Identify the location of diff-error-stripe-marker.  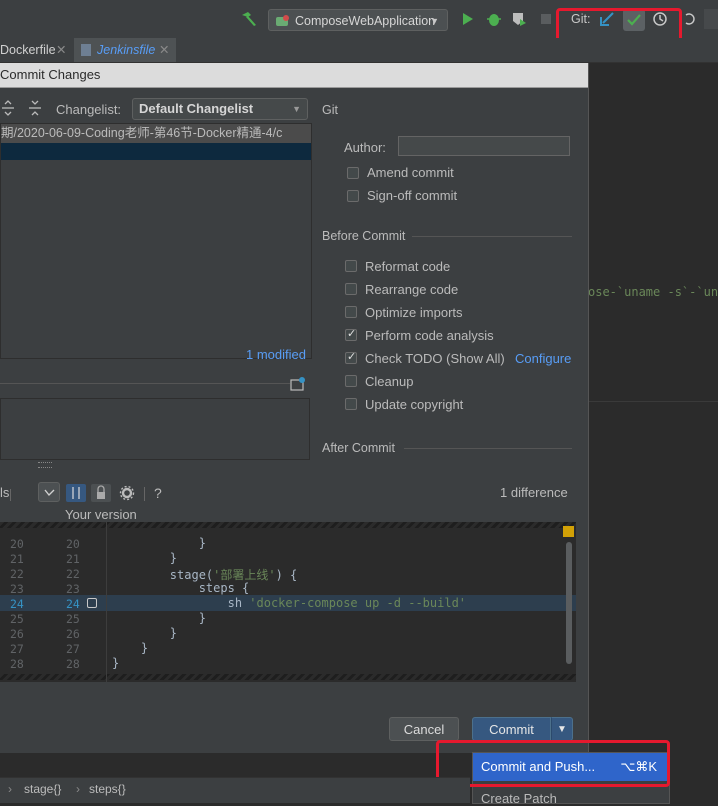
(568, 531).